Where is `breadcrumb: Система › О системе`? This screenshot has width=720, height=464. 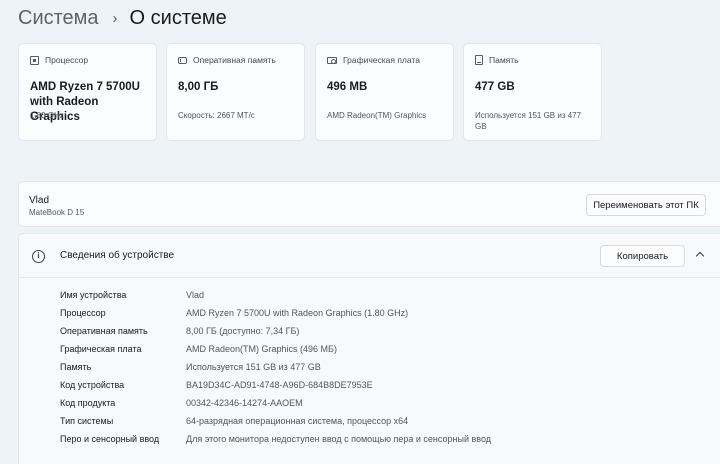 breadcrumb: Система › О системе is located at coordinates (122, 18).